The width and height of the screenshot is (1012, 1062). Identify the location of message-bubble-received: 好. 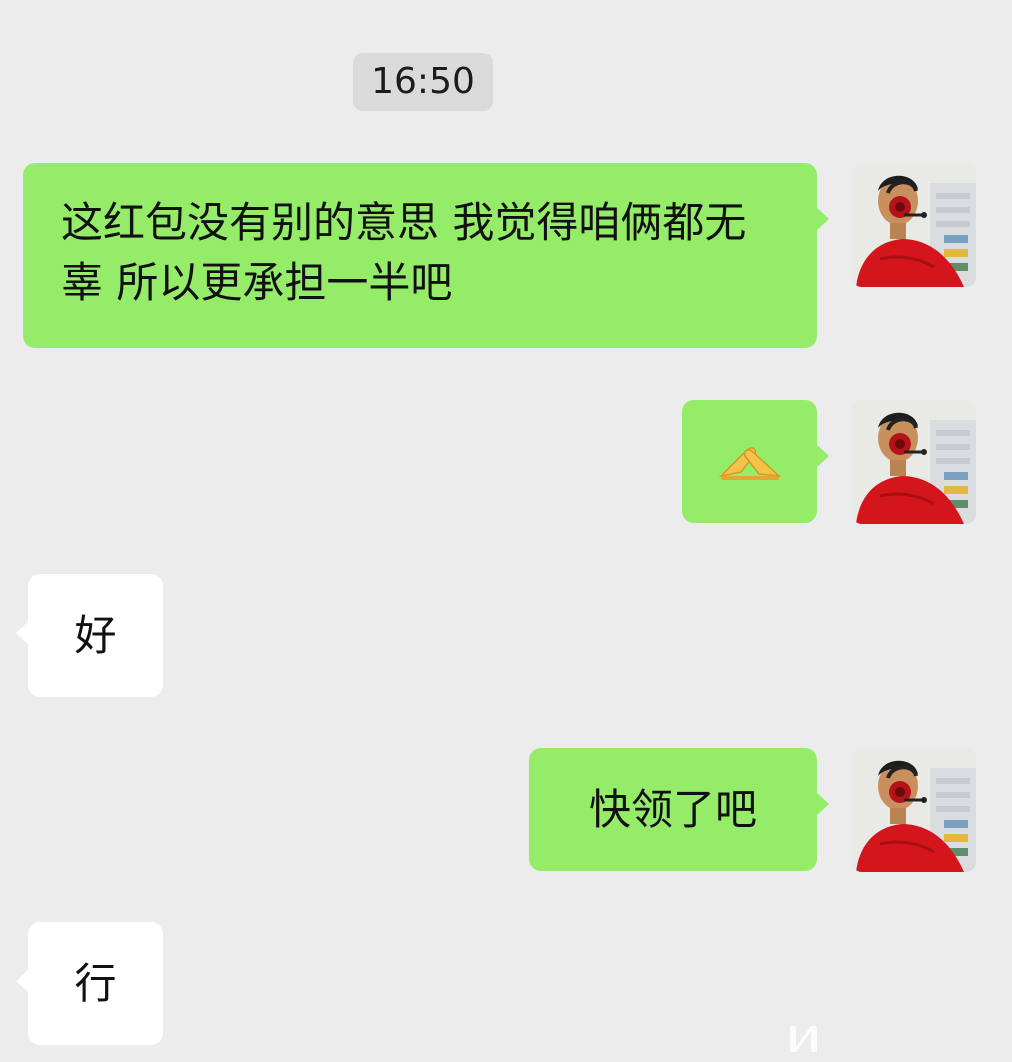
(89, 635).